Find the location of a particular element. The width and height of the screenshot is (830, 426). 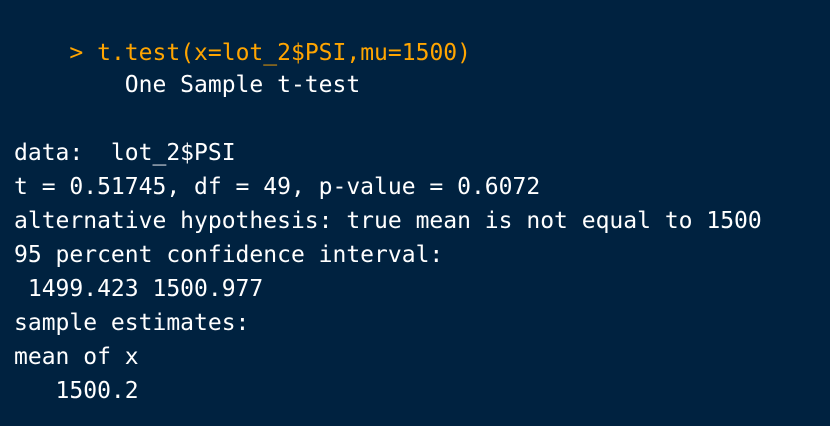

command-line: > t.test(x=lot_2$PSI,mu=1500) is located at coordinates (242, 34).